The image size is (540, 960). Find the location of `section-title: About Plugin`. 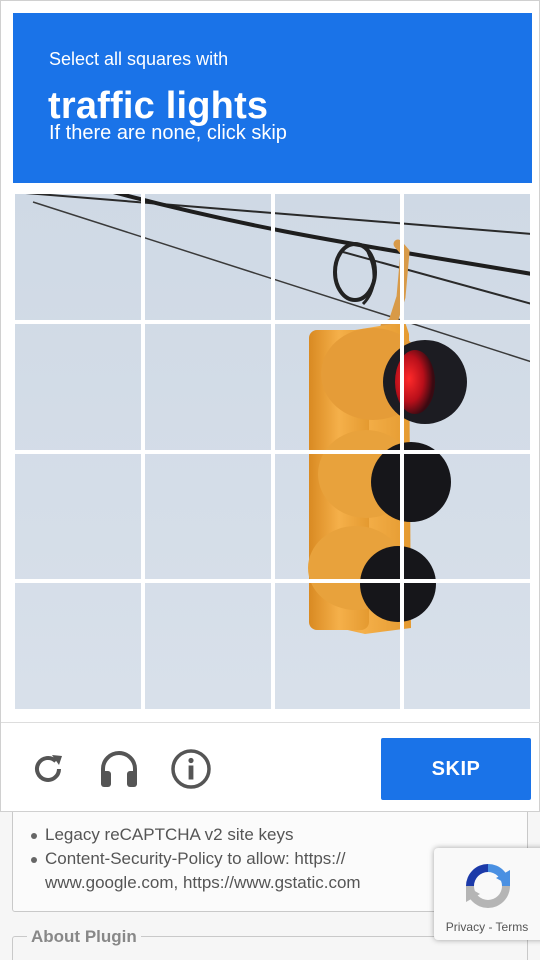

section-title: About Plugin is located at coordinates (84, 937).